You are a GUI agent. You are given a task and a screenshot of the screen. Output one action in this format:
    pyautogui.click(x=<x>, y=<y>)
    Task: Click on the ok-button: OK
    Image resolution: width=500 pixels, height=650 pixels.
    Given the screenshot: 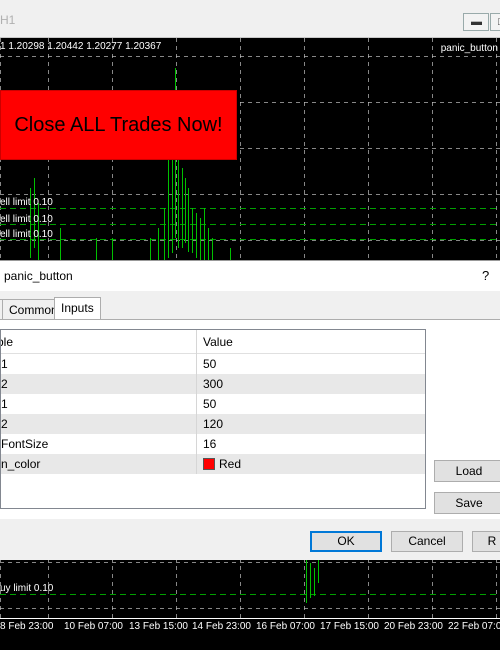 What is the action you would take?
    pyautogui.click(x=346, y=541)
    